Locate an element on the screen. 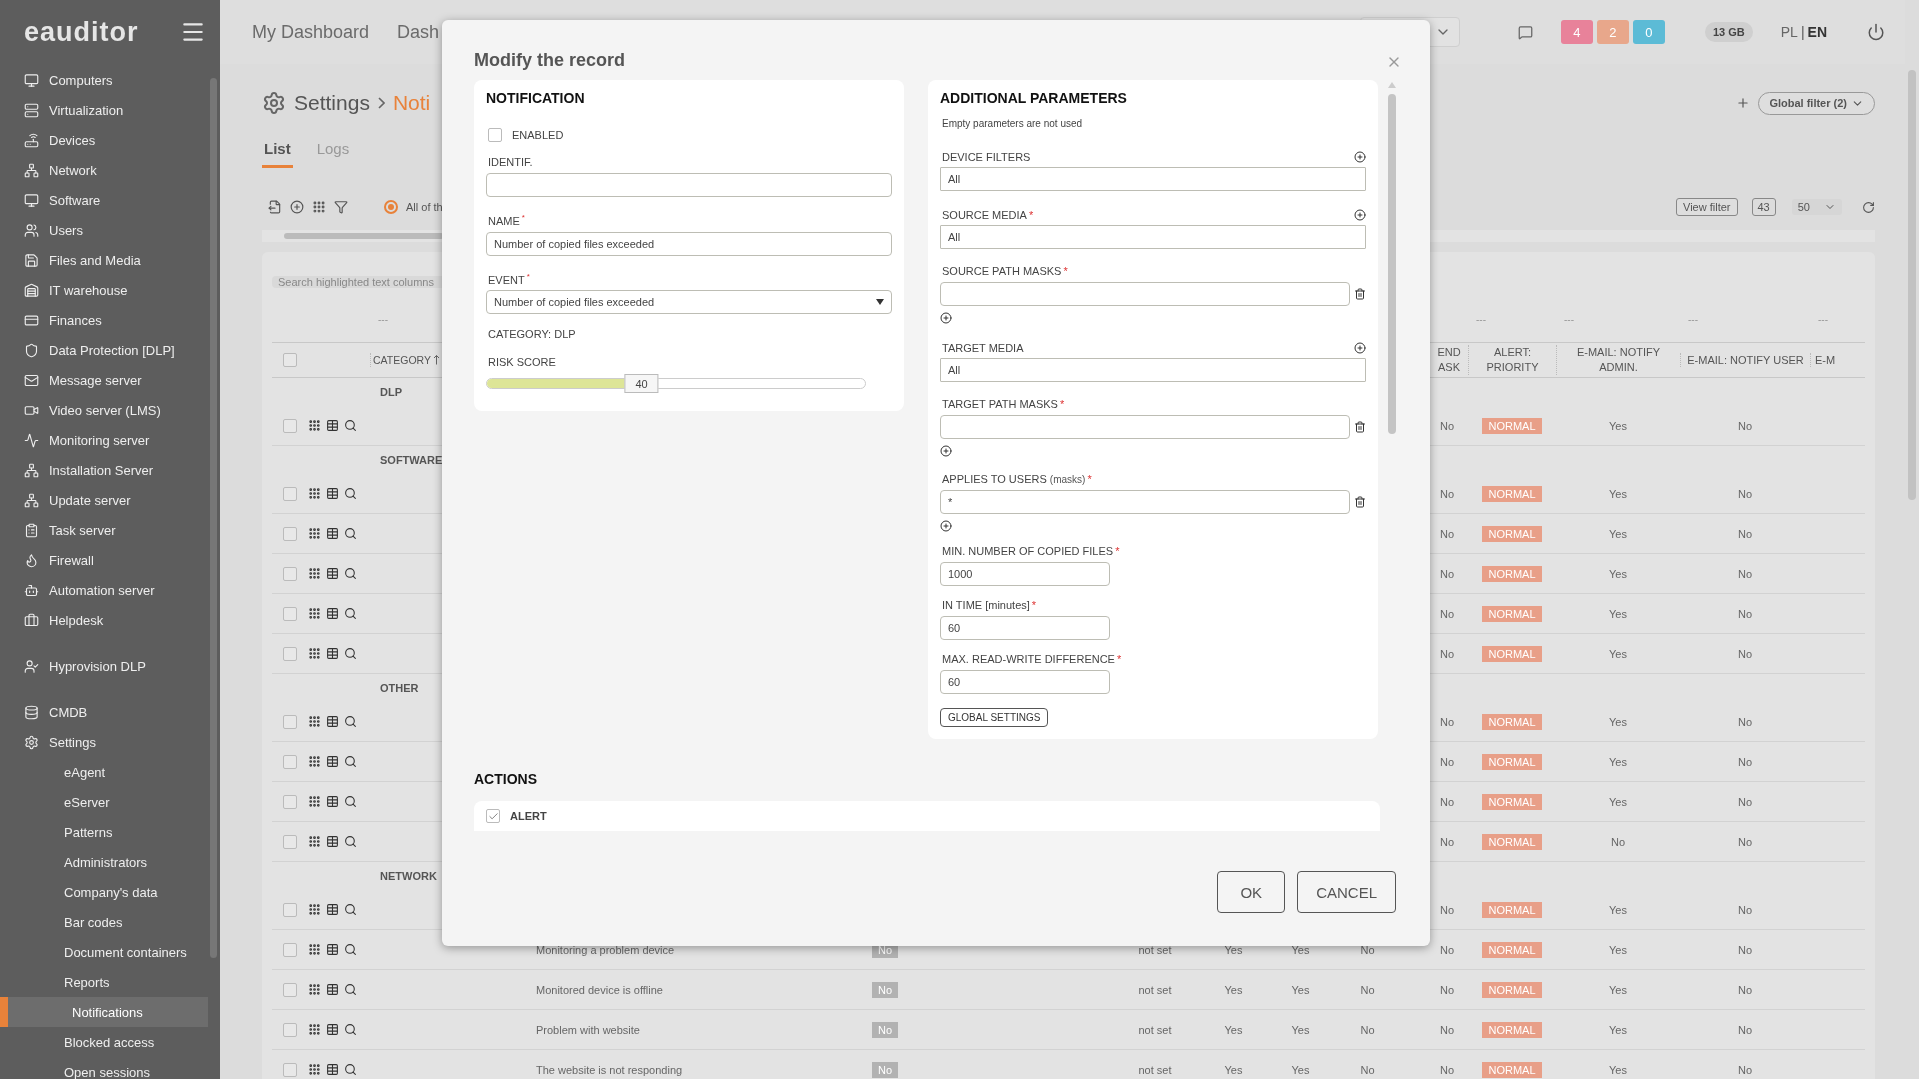  sidebar-item: Settings is located at coordinates (104, 742).